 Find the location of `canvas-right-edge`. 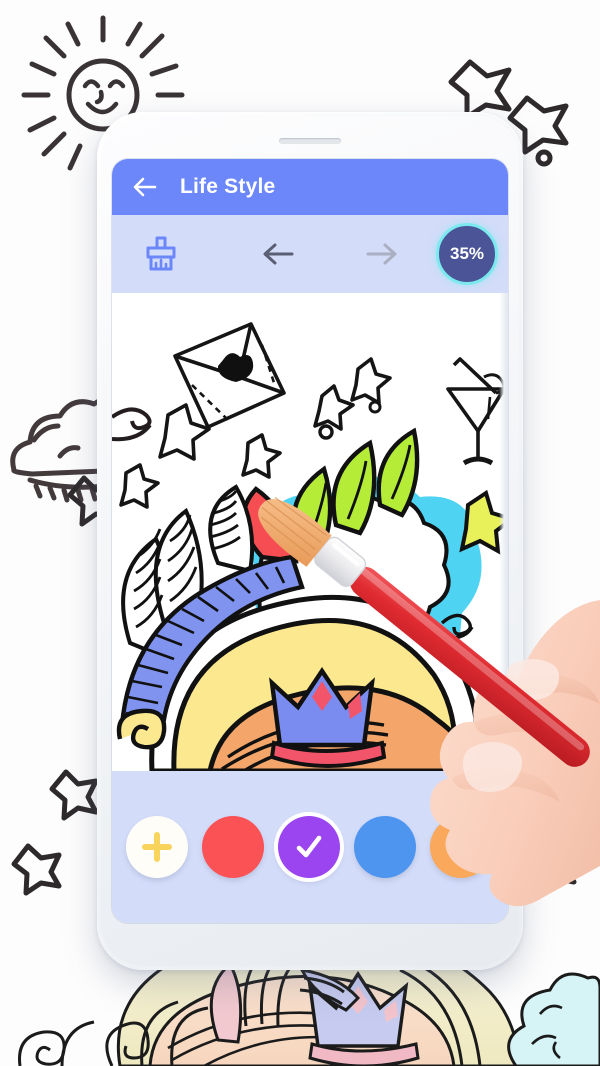

canvas-right-edge is located at coordinates (503, 532).